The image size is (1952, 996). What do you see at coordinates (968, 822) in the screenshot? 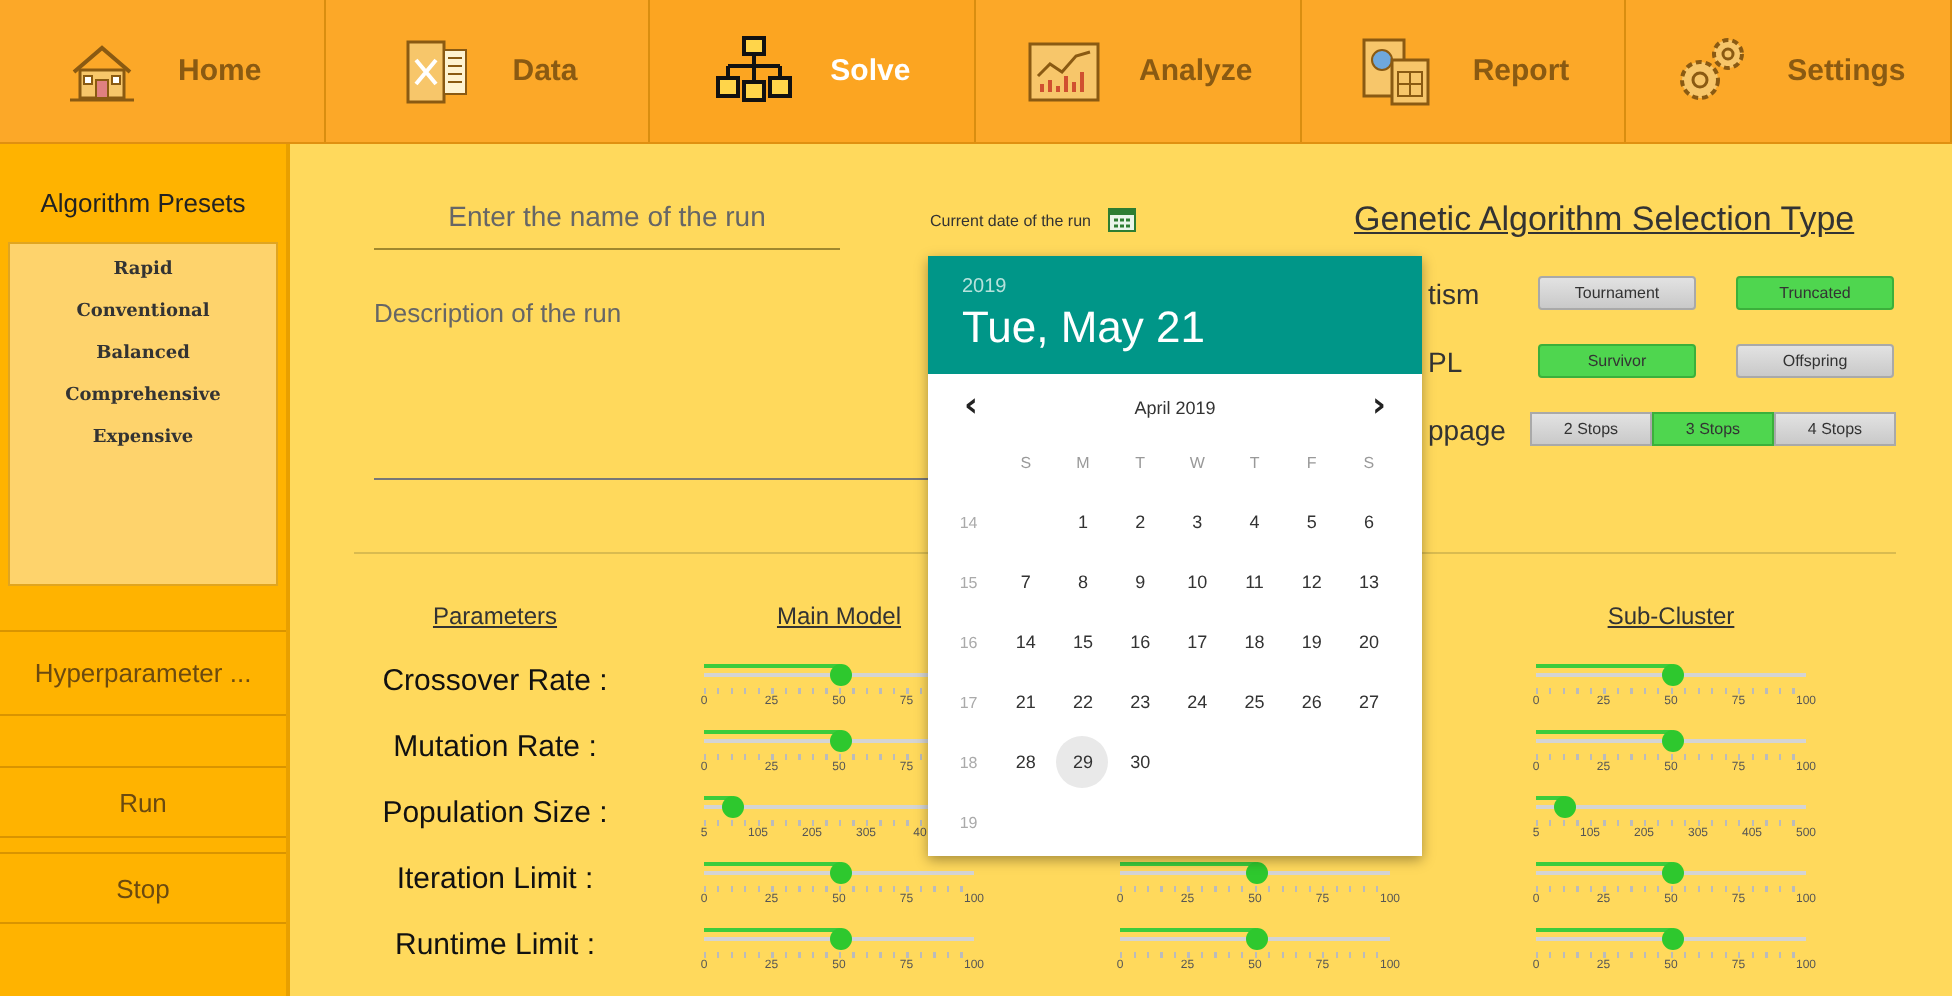
I see `week-number: 19` at bounding box center [968, 822].